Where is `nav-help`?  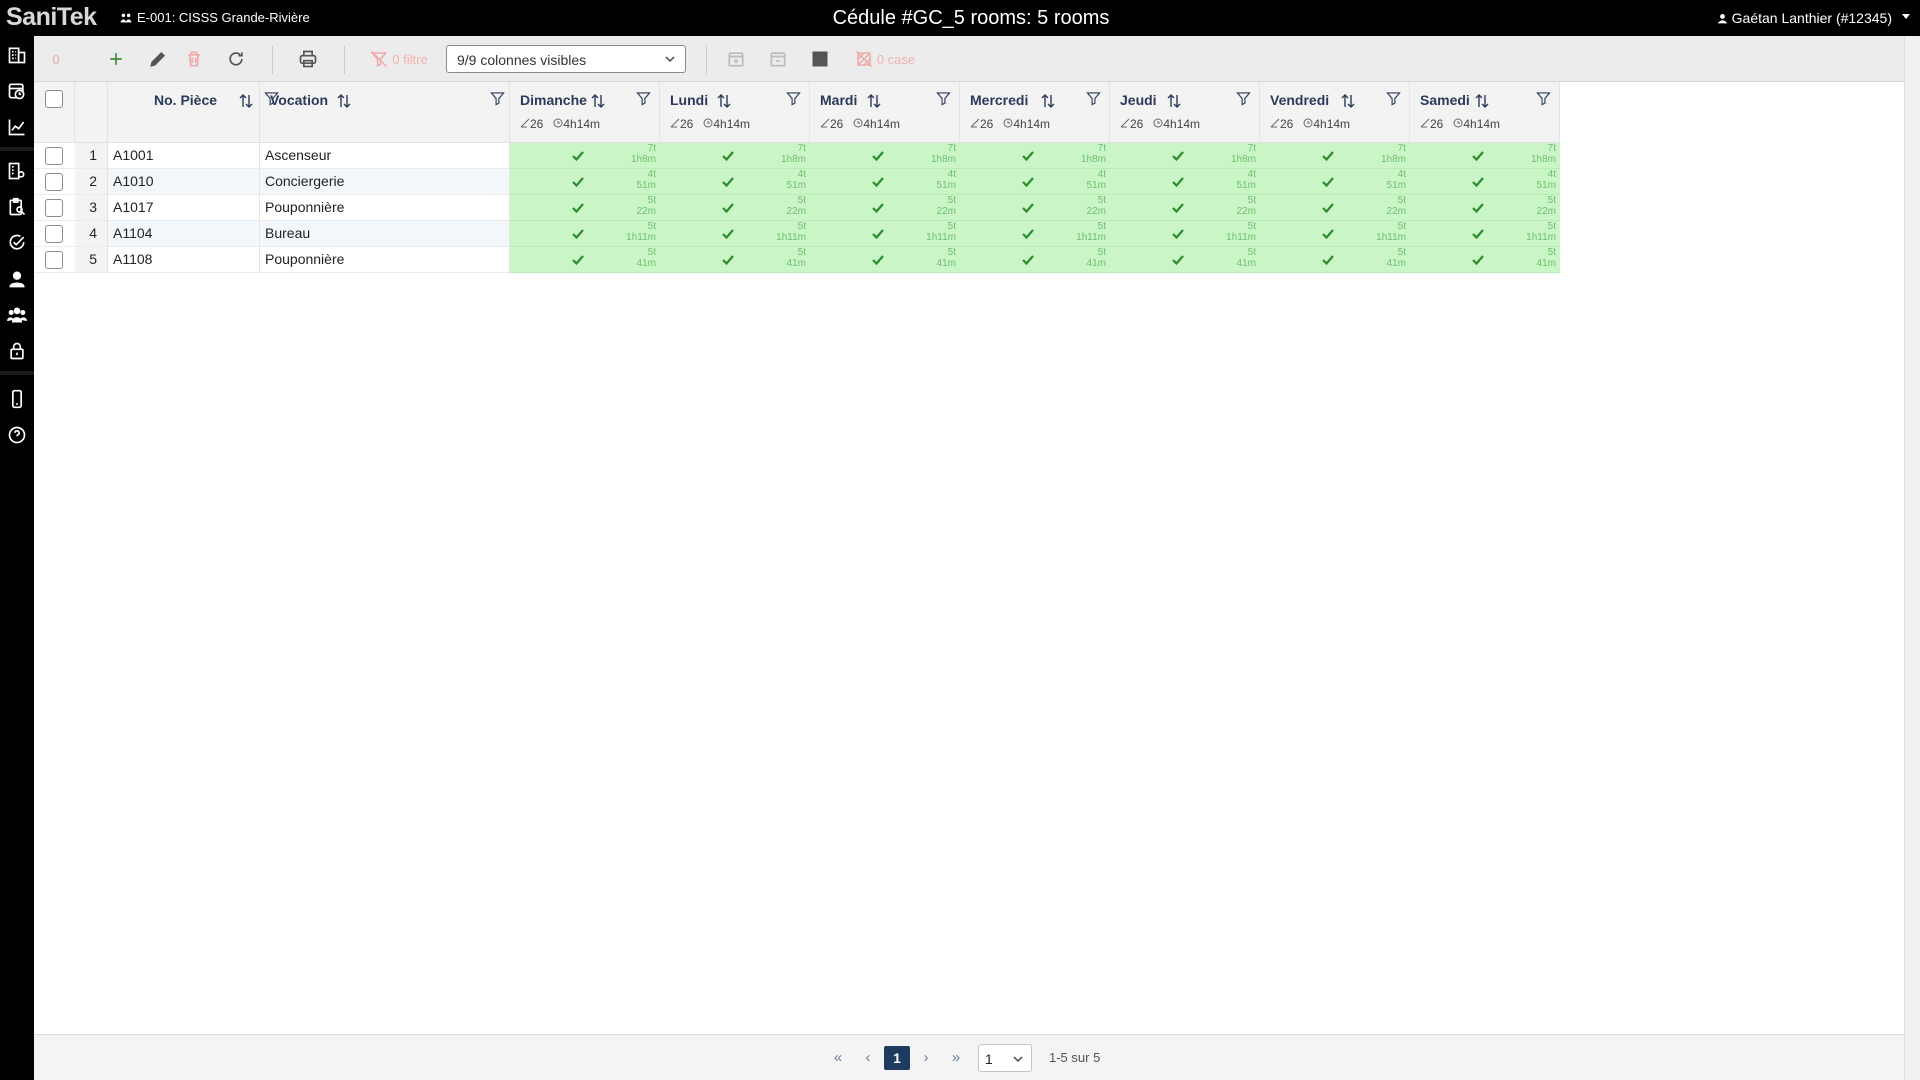 nav-help is located at coordinates (17, 435).